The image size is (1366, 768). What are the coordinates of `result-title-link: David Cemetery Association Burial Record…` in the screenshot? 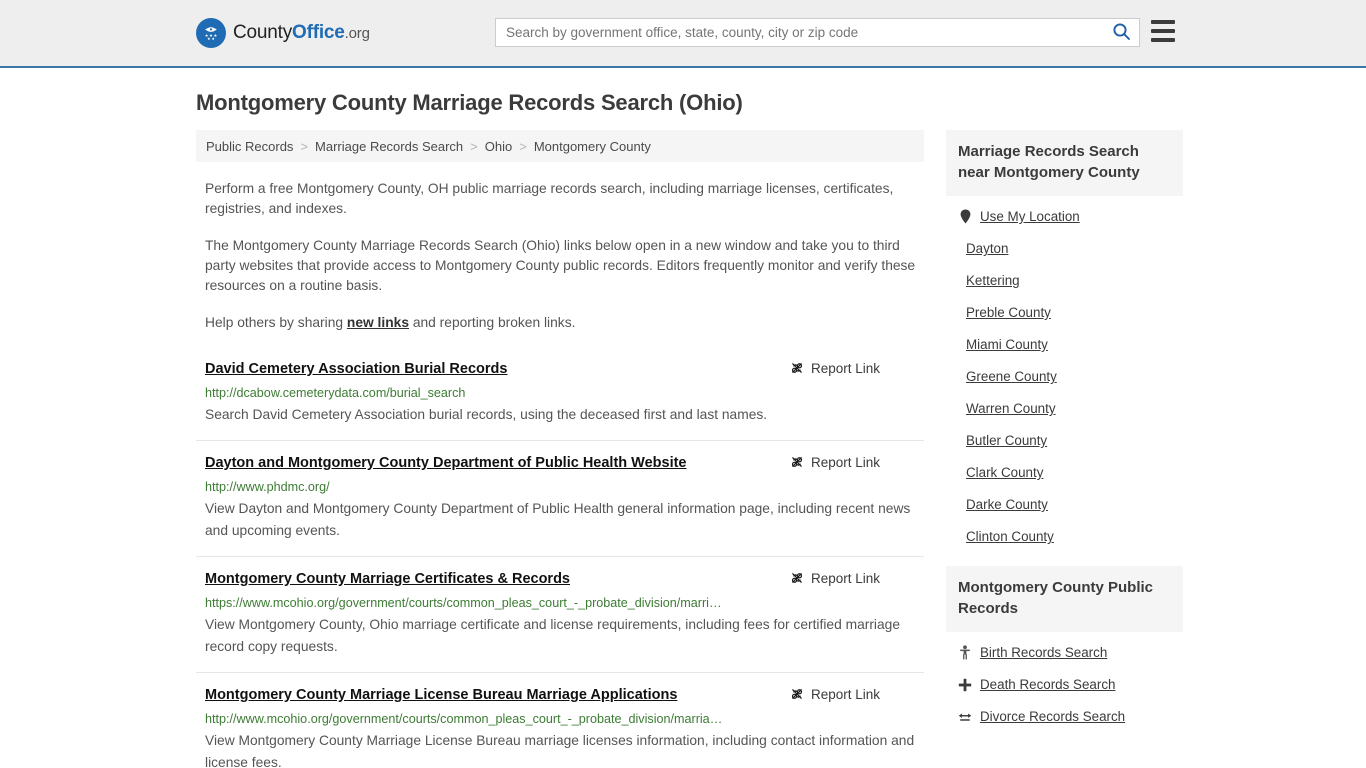 It's located at (356, 369).